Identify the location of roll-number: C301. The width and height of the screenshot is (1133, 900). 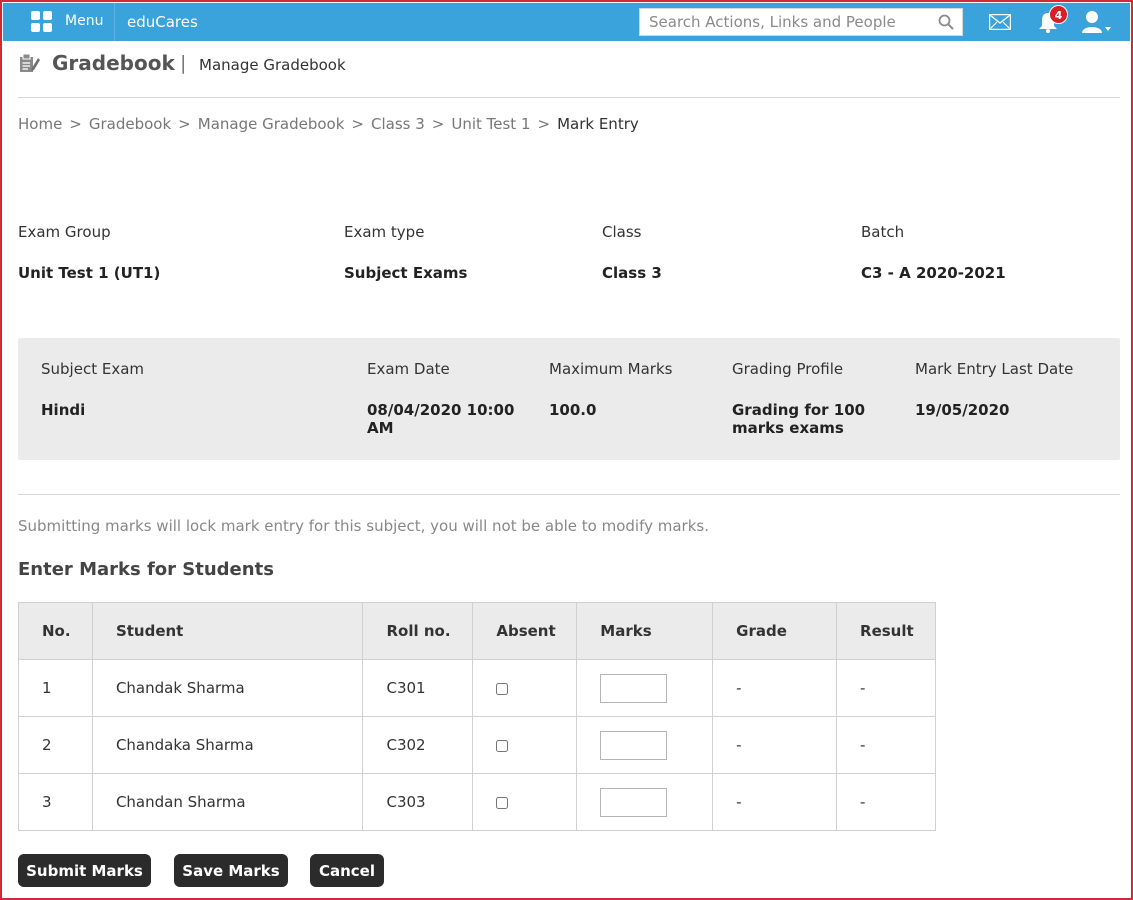
(418, 688).